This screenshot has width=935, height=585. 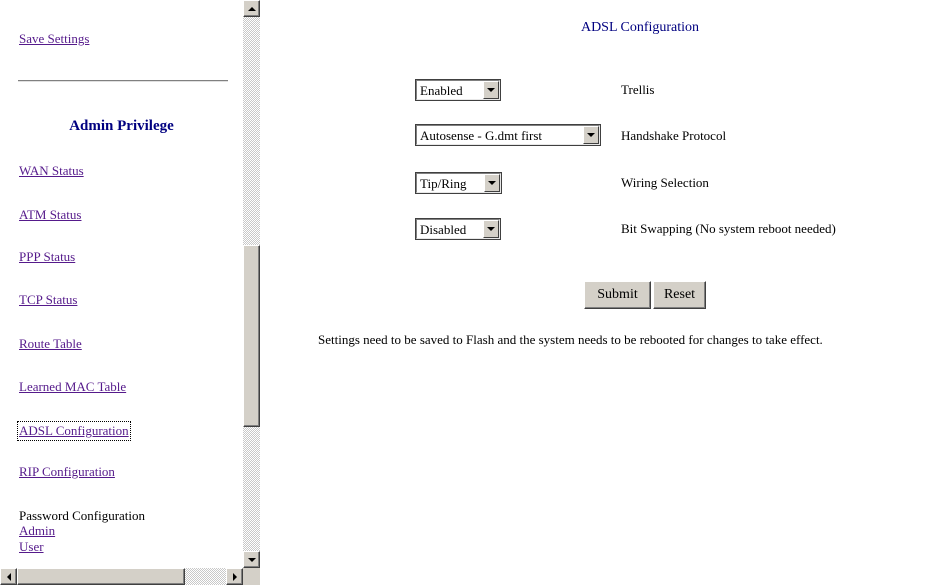 I want to click on password-configuration-label: Password Configuration, so click(x=82, y=515).